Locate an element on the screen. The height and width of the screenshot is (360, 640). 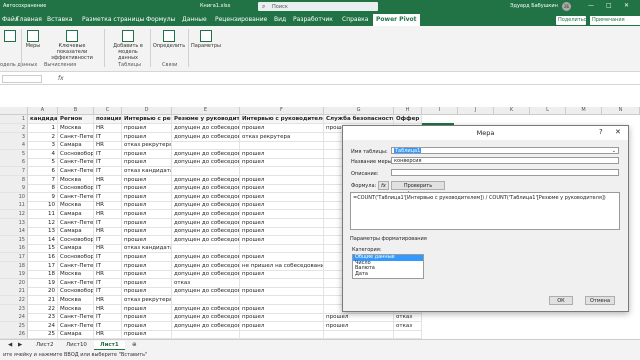
description-field is located at coordinates (505, 172).